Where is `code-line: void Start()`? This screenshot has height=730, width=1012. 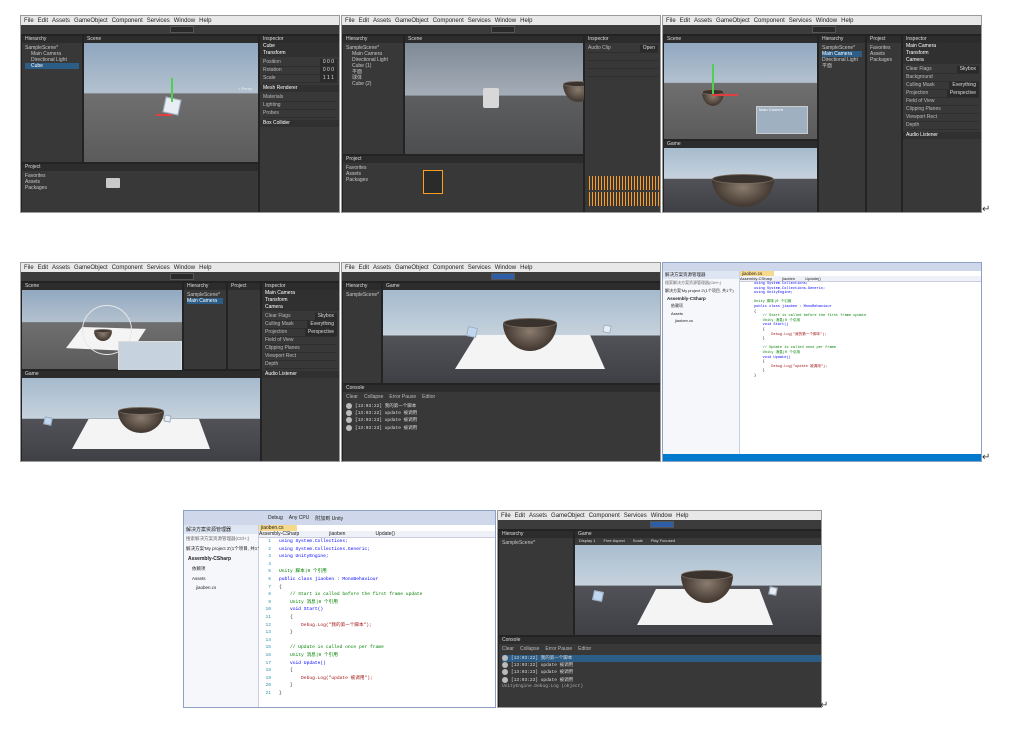
code-line: void Start() is located at coordinates (350, 610).